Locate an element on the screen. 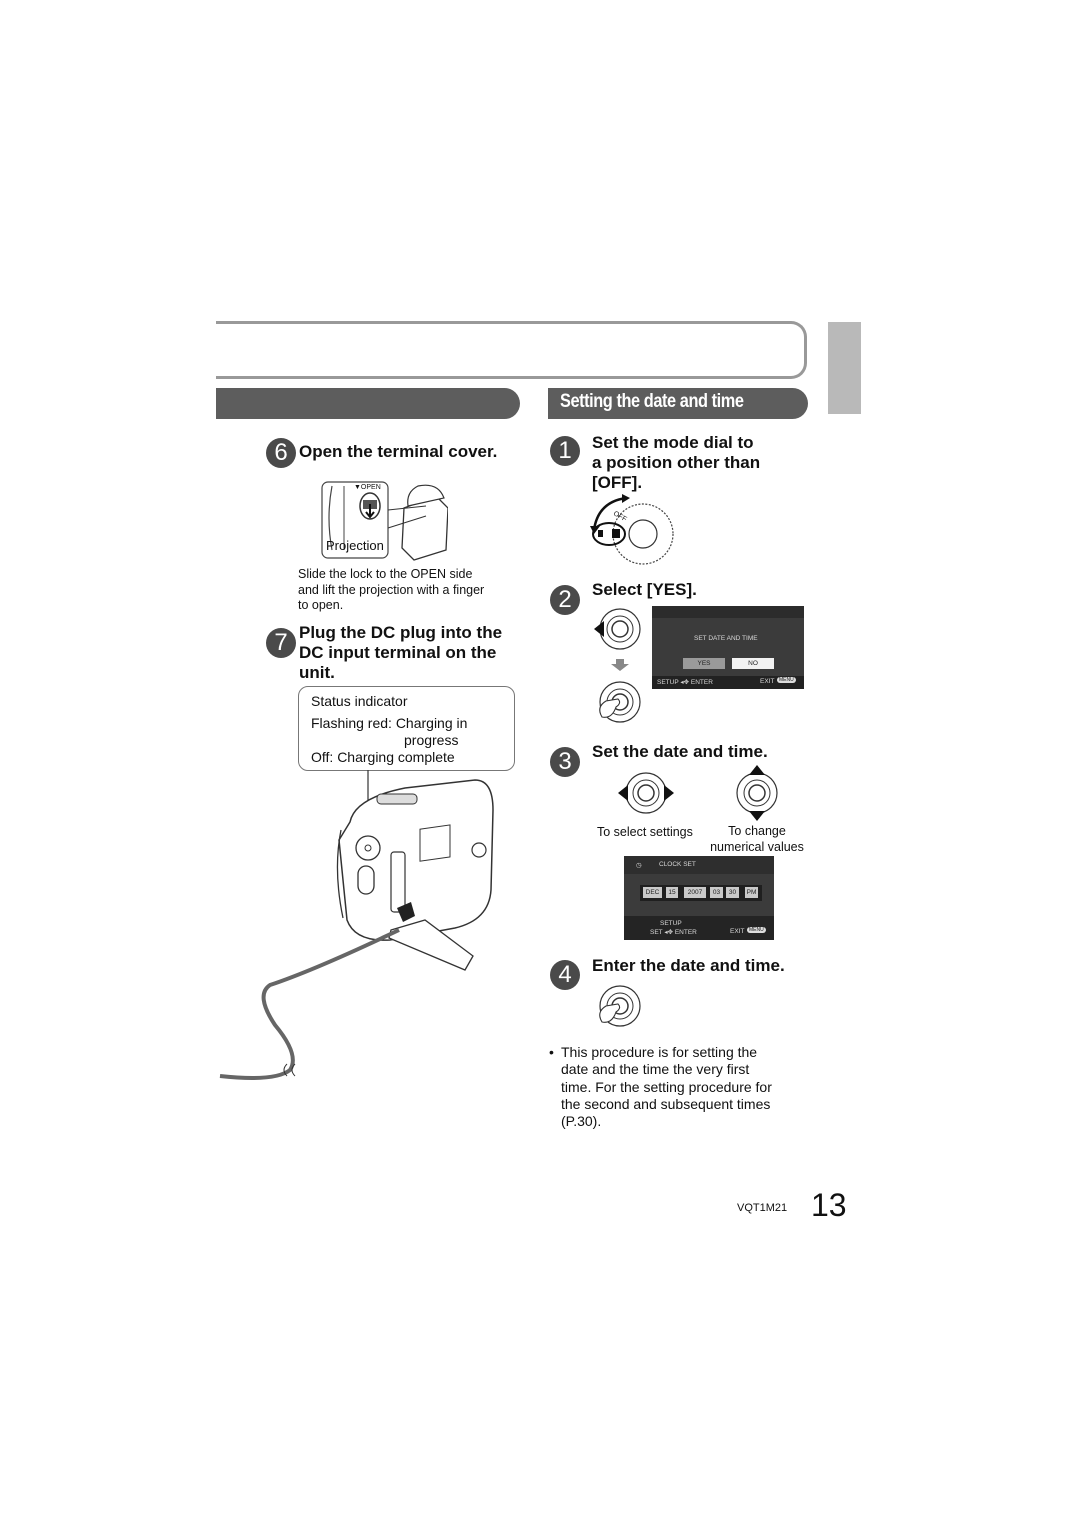  lcd-footer-left: SETUP ◂✥ ENTER is located at coordinates (685, 682).